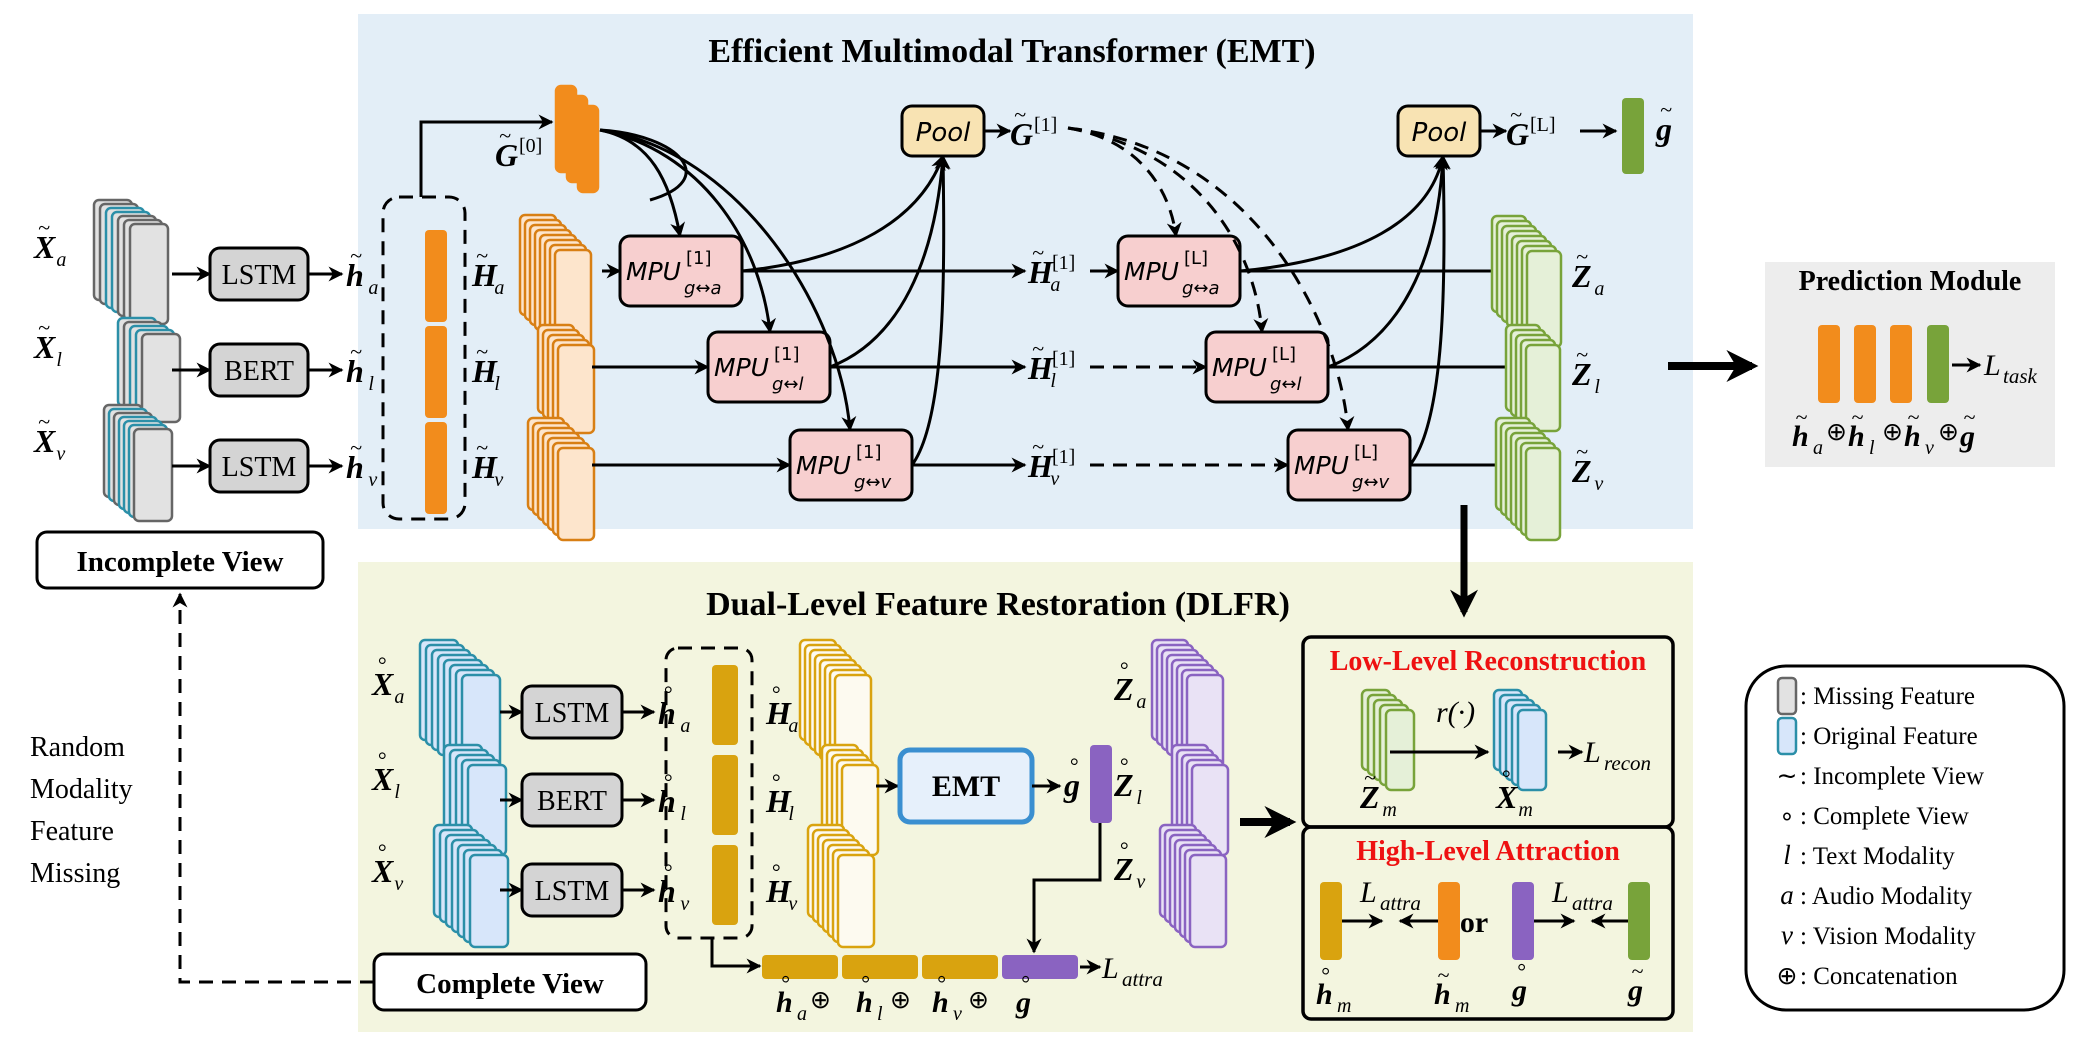  What do you see at coordinates (1884, 816) in the screenshot?
I see `legend-item-3: : Complete View` at bounding box center [1884, 816].